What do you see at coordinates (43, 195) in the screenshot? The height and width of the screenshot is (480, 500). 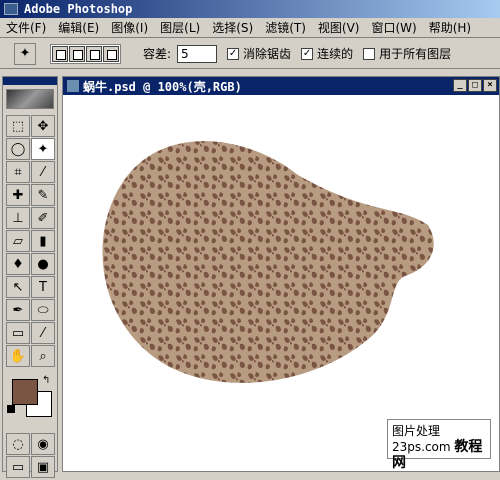 I see `brush-icon: ✎` at bounding box center [43, 195].